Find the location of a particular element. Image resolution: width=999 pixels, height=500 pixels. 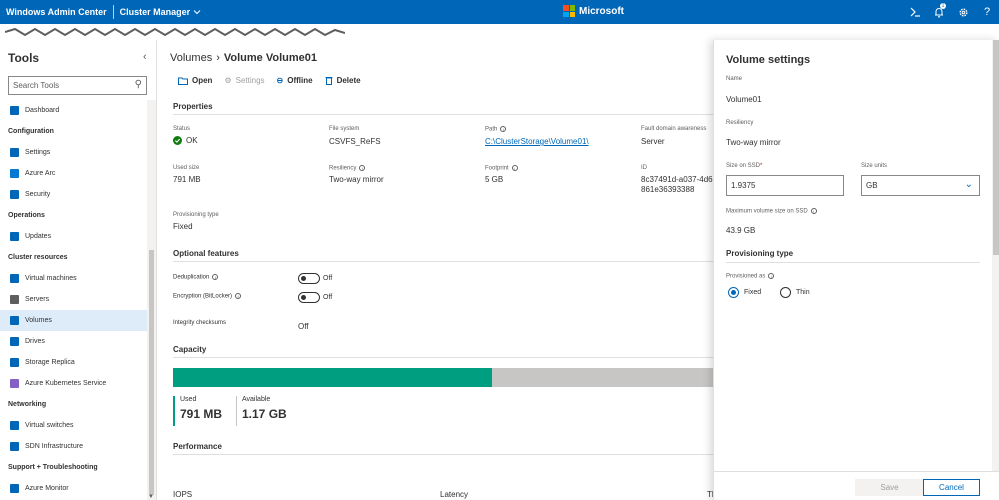

sidebar-item-settings: Settings is located at coordinates (73, 152).